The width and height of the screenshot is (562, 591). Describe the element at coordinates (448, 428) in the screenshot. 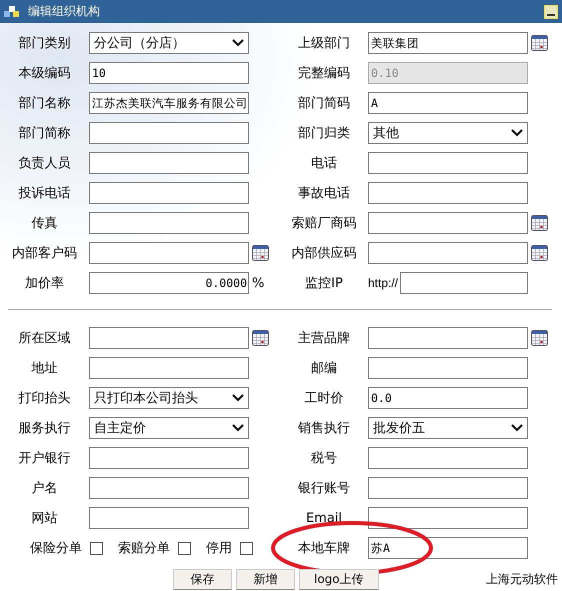

I see `dropdown: 批发价五` at that location.